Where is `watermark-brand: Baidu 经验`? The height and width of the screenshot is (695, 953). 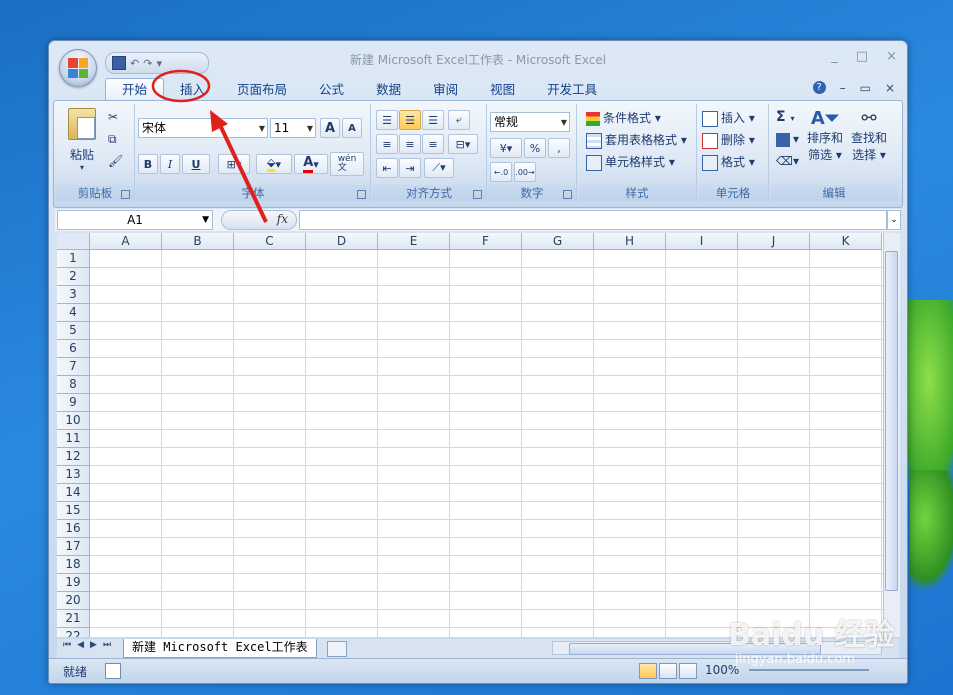
watermark-brand: Baidu 经验 is located at coordinates (811, 635).